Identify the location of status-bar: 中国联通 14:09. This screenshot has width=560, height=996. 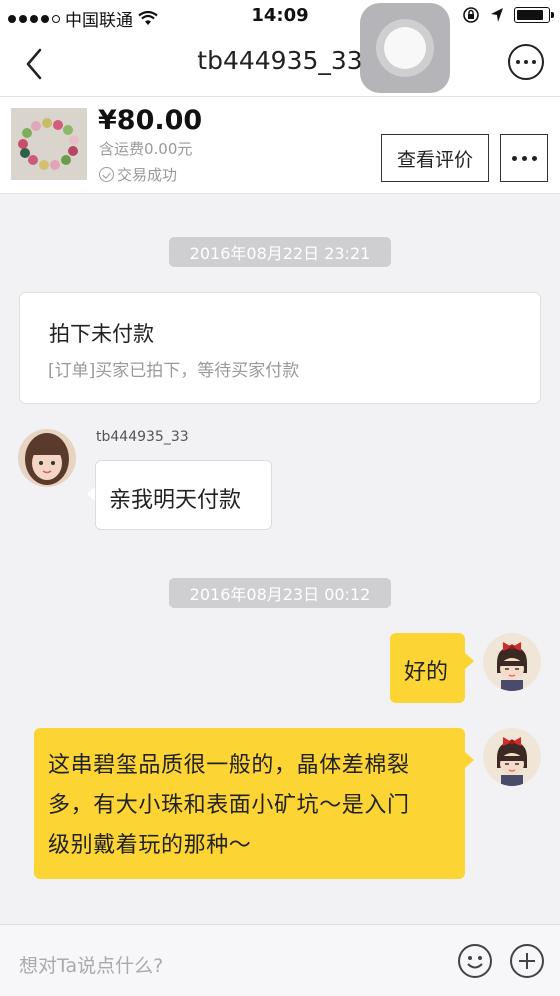
(280, 16).